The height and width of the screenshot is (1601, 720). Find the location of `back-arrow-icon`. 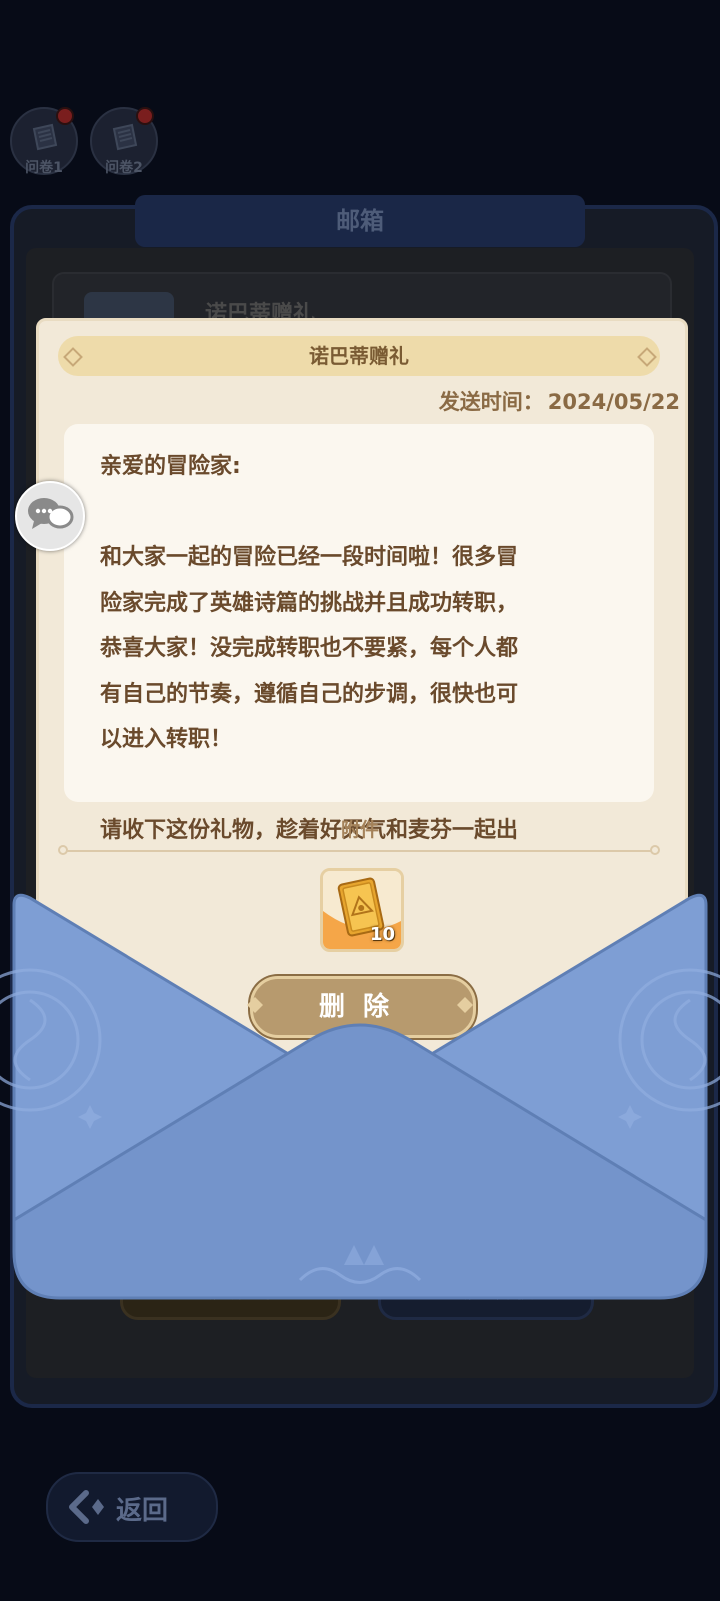

back-arrow-icon is located at coordinates (86, 1507).